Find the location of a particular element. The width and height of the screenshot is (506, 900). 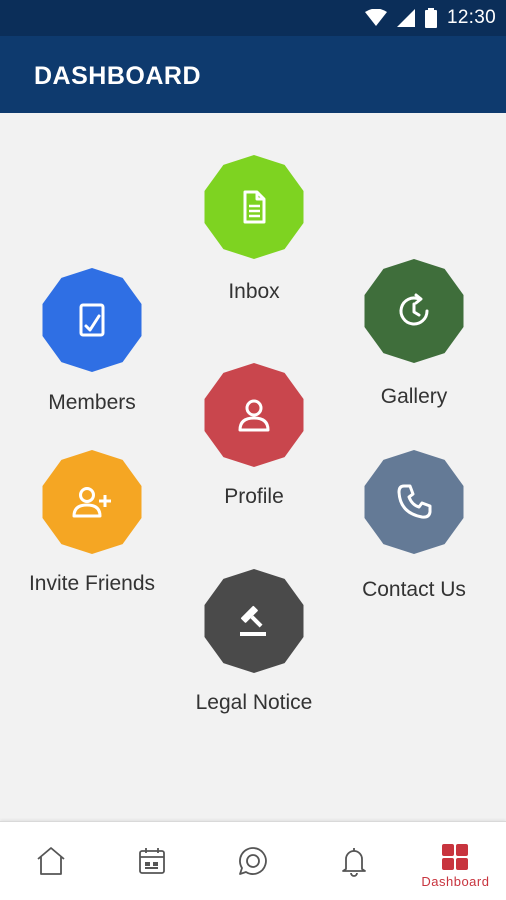

battery-icon is located at coordinates (430, 18).